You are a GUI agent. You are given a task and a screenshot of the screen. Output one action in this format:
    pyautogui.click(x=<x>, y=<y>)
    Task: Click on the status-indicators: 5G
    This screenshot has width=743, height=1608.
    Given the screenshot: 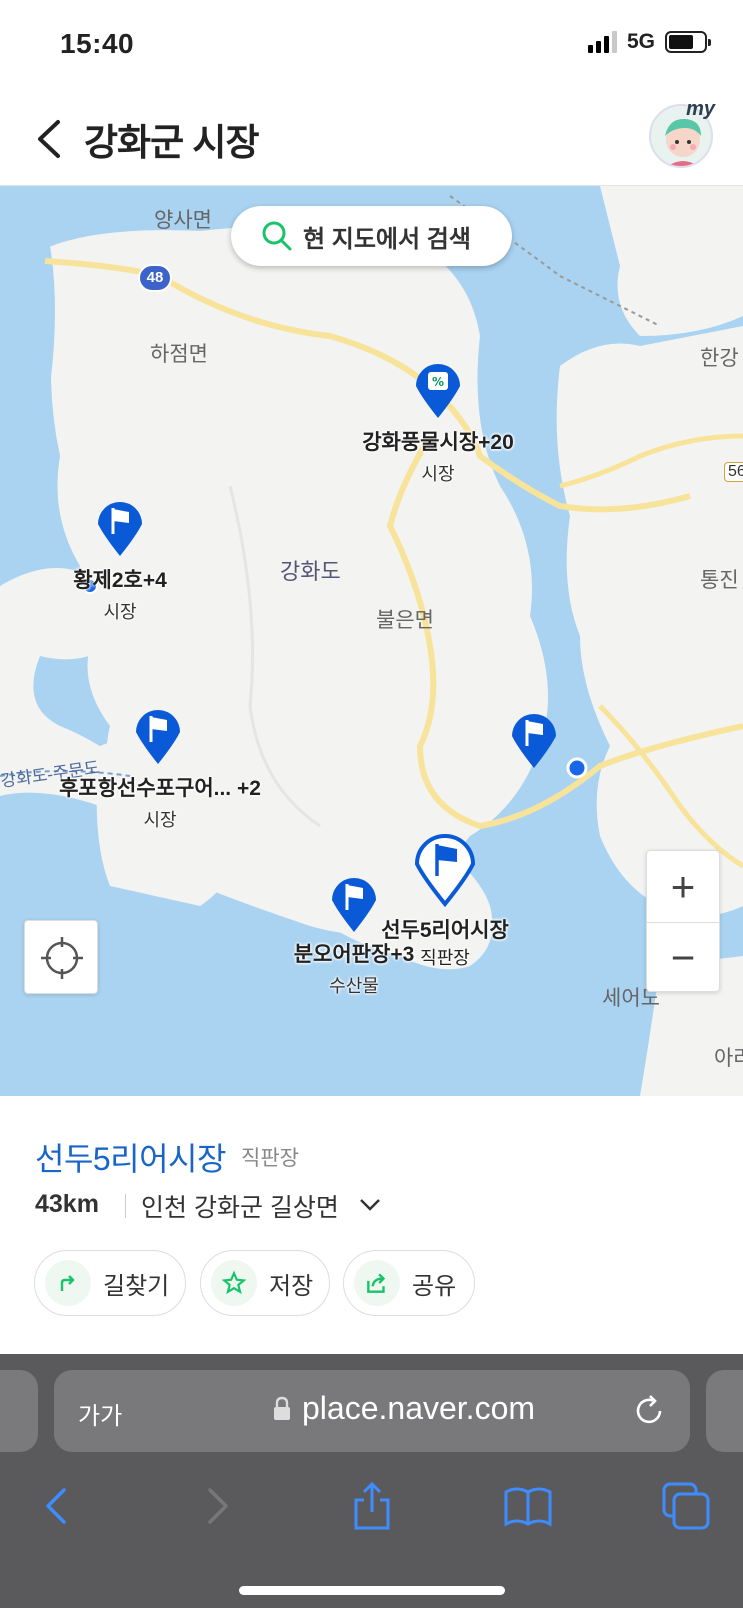 What is the action you would take?
    pyautogui.click(x=649, y=42)
    